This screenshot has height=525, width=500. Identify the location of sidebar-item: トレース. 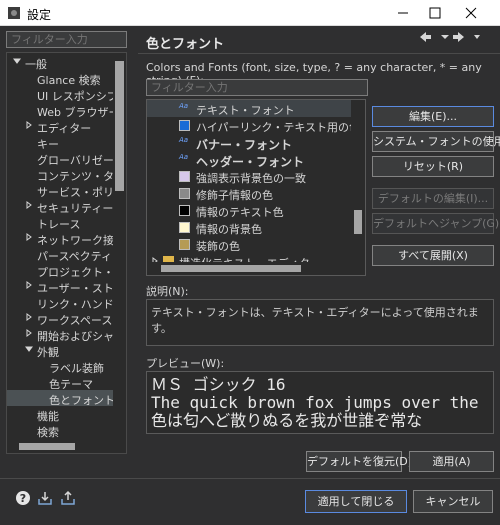
(62, 222).